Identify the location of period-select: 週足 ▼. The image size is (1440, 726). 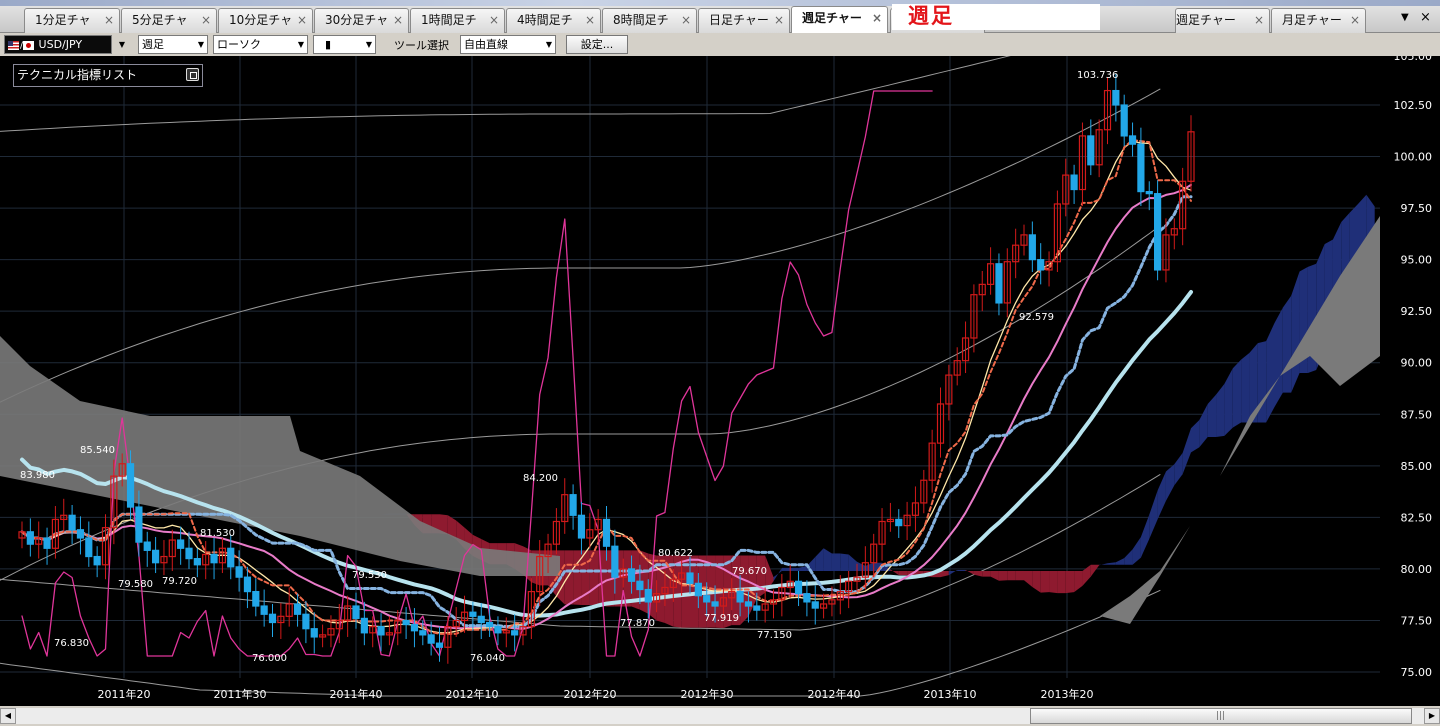
(173, 44).